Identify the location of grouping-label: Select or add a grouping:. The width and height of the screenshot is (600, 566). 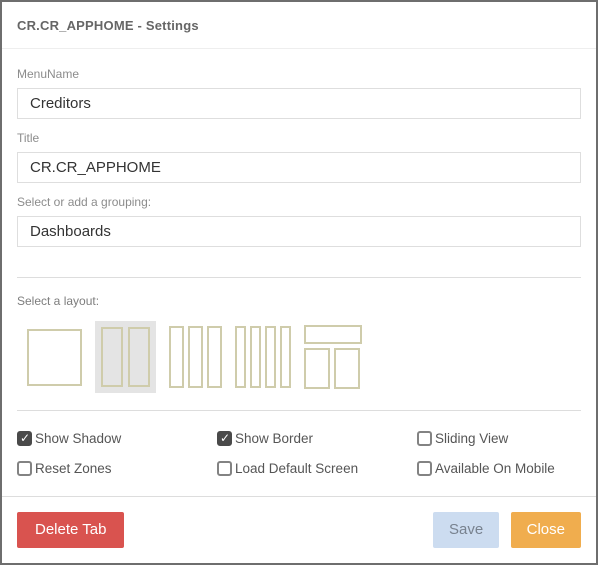
(84, 202).